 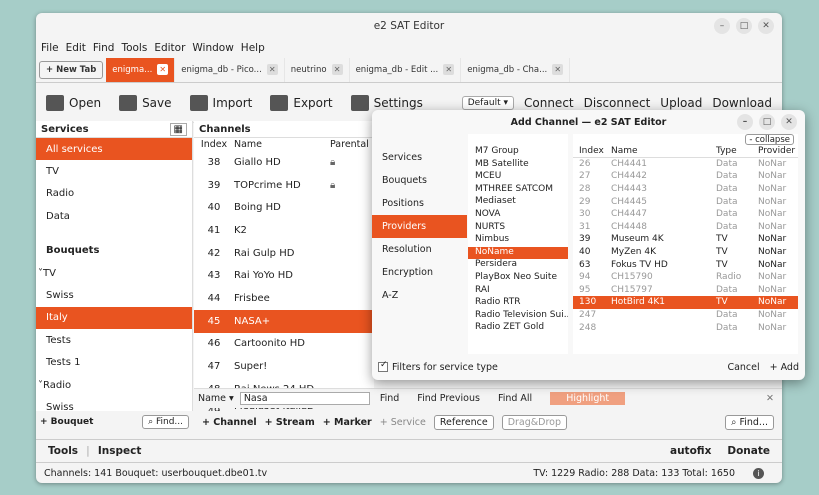 What do you see at coordinates (169, 48) in the screenshot?
I see `menu-editor: Editor` at bounding box center [169, 48].